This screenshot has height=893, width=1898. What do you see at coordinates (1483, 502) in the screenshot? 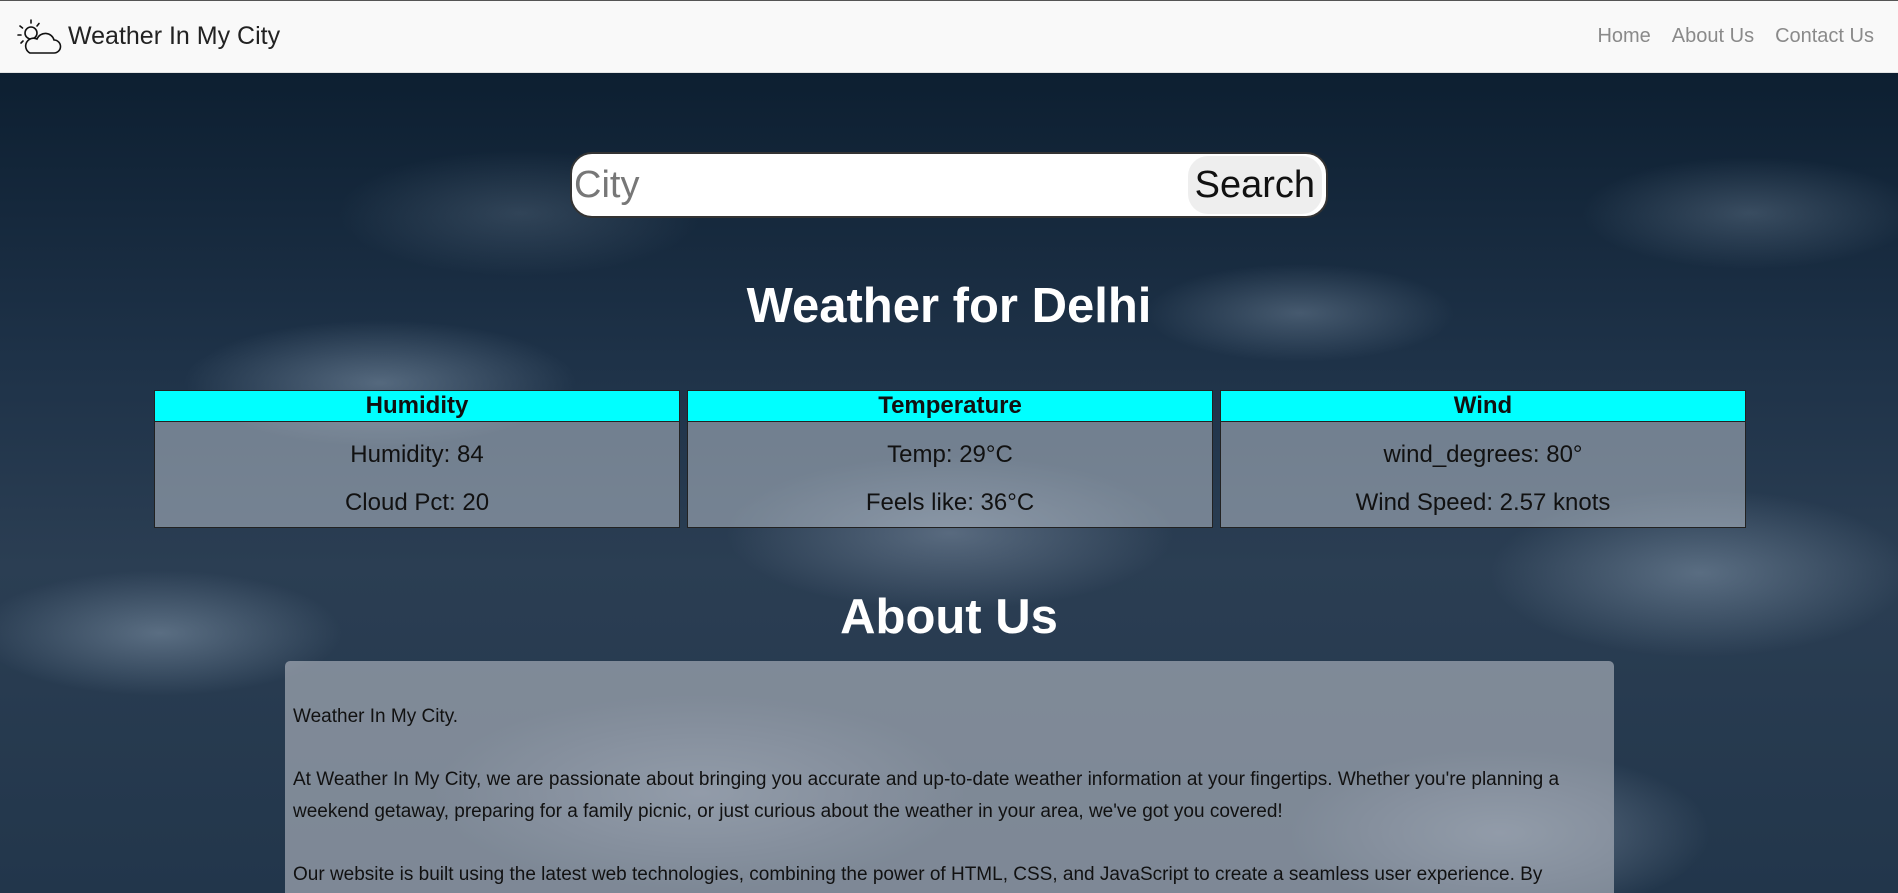
I see `wind-speed-value: Wind Speed: 2.57 knots` at bounding box center [1483, 502].